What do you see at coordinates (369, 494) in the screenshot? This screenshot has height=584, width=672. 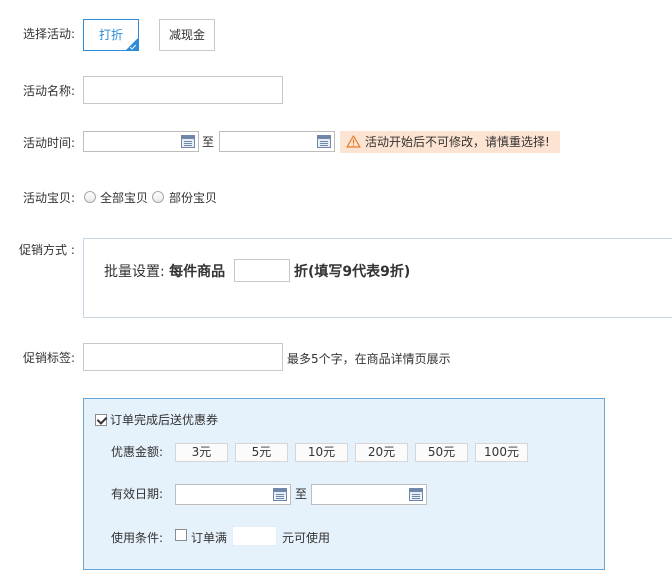 I see `coupon-valid-end-date` at bounding box center [369, 494].